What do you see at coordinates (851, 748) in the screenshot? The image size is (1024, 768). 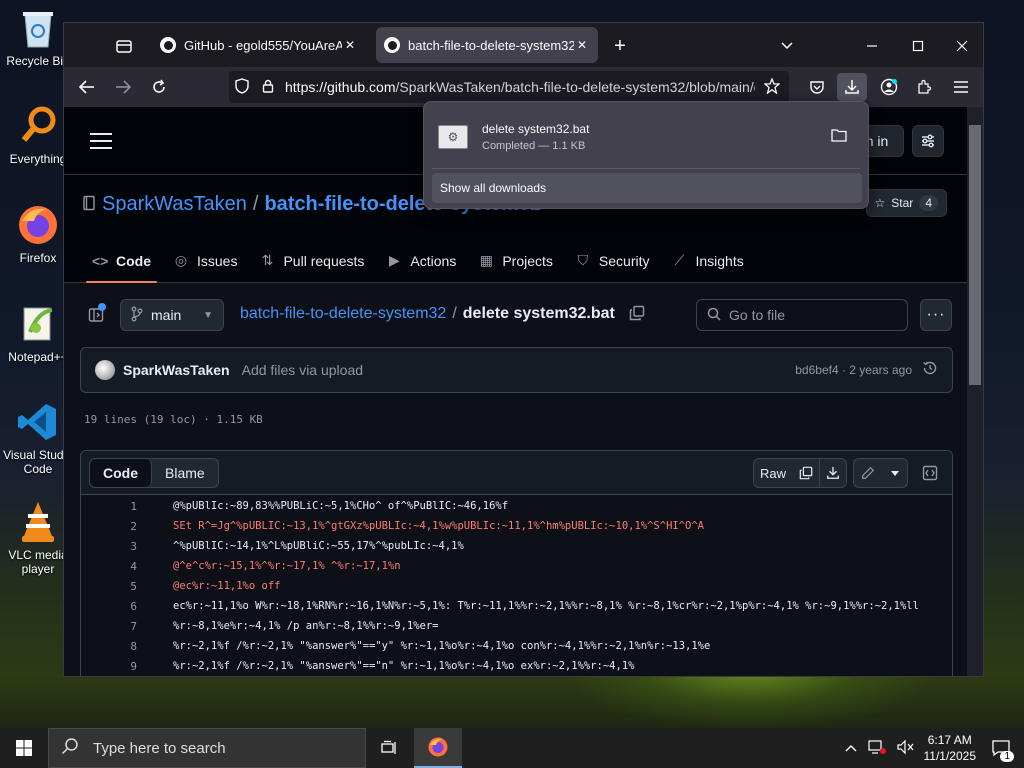 I see `chevron-up-icon` at bounding box center [851, 748].